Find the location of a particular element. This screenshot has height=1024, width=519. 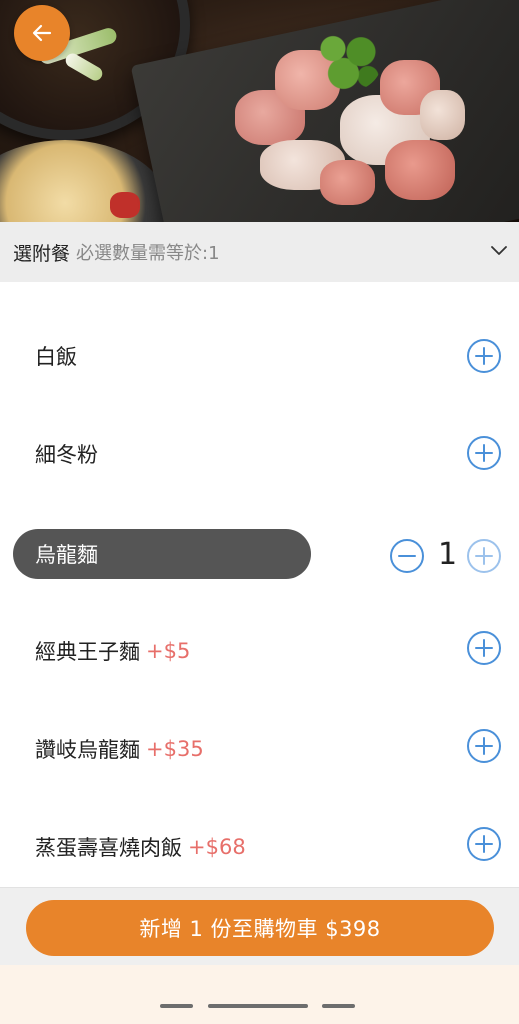

side-bowl is located at coordinates (85, 181).